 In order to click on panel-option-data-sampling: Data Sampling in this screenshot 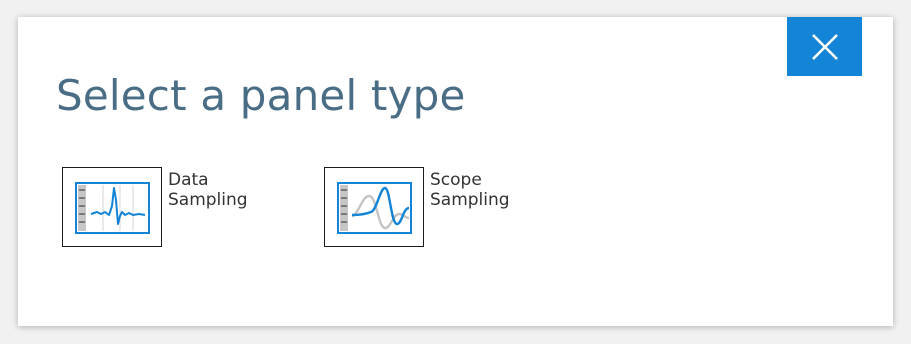, I will do `click(172, 207)`.